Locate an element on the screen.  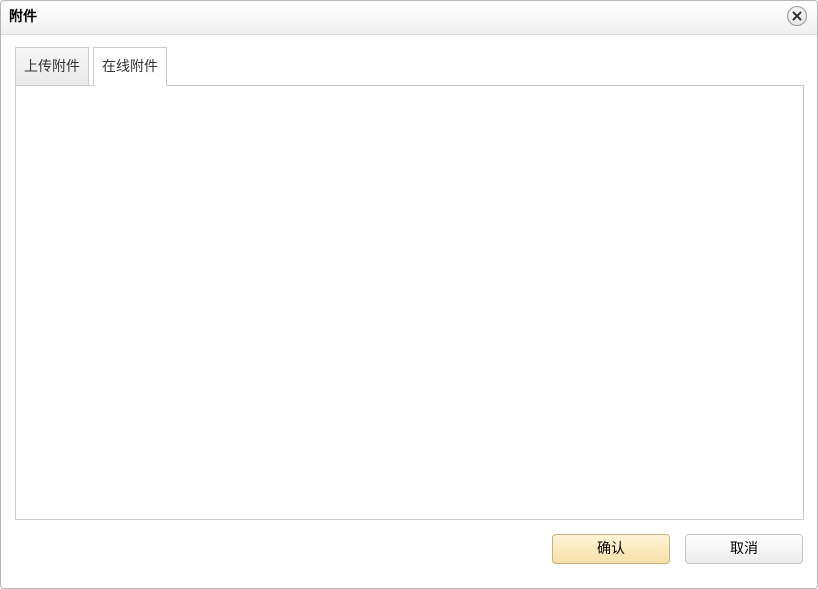
dialog-title: 附件 is located at coordinates (23, 17).